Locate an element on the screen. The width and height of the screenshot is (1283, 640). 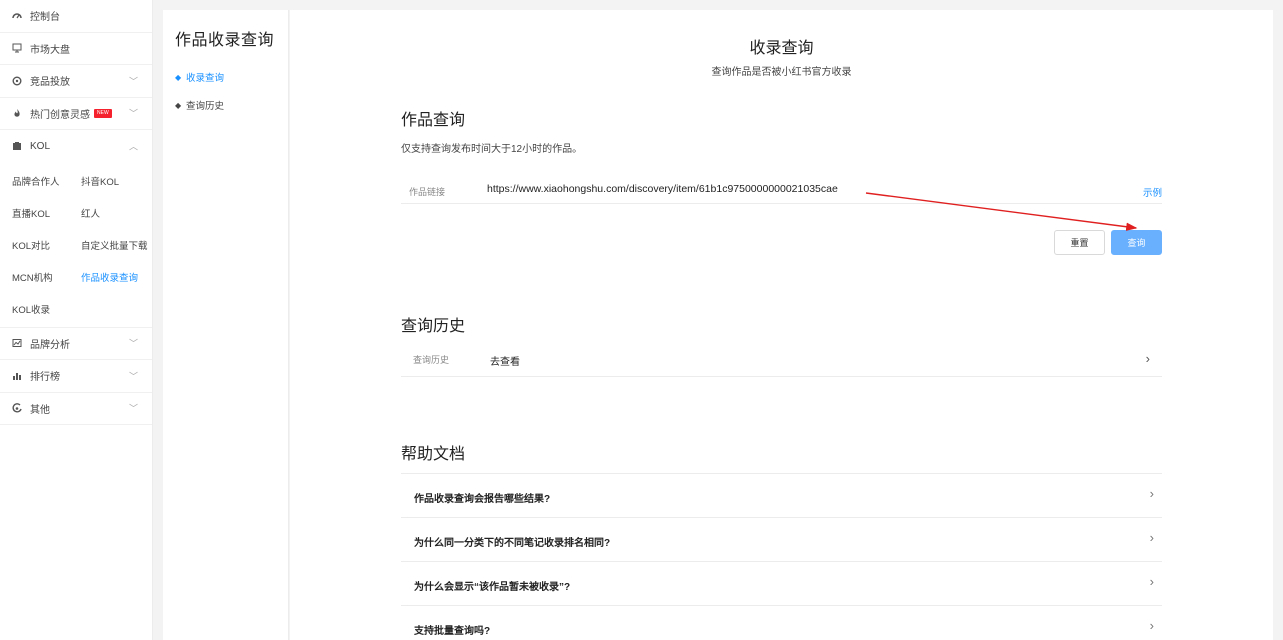
chart-icon is located at coordinates (17, 343).